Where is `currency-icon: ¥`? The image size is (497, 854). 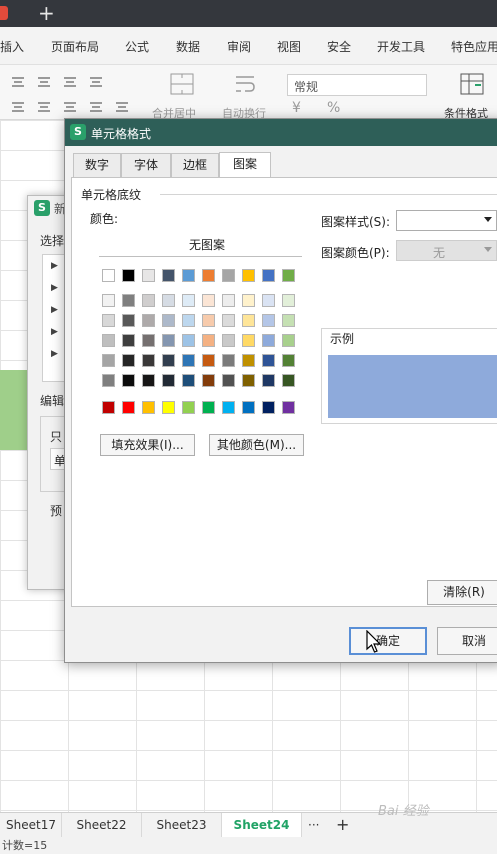 currency-icon: ¥ is located at coordinates (296, 108).